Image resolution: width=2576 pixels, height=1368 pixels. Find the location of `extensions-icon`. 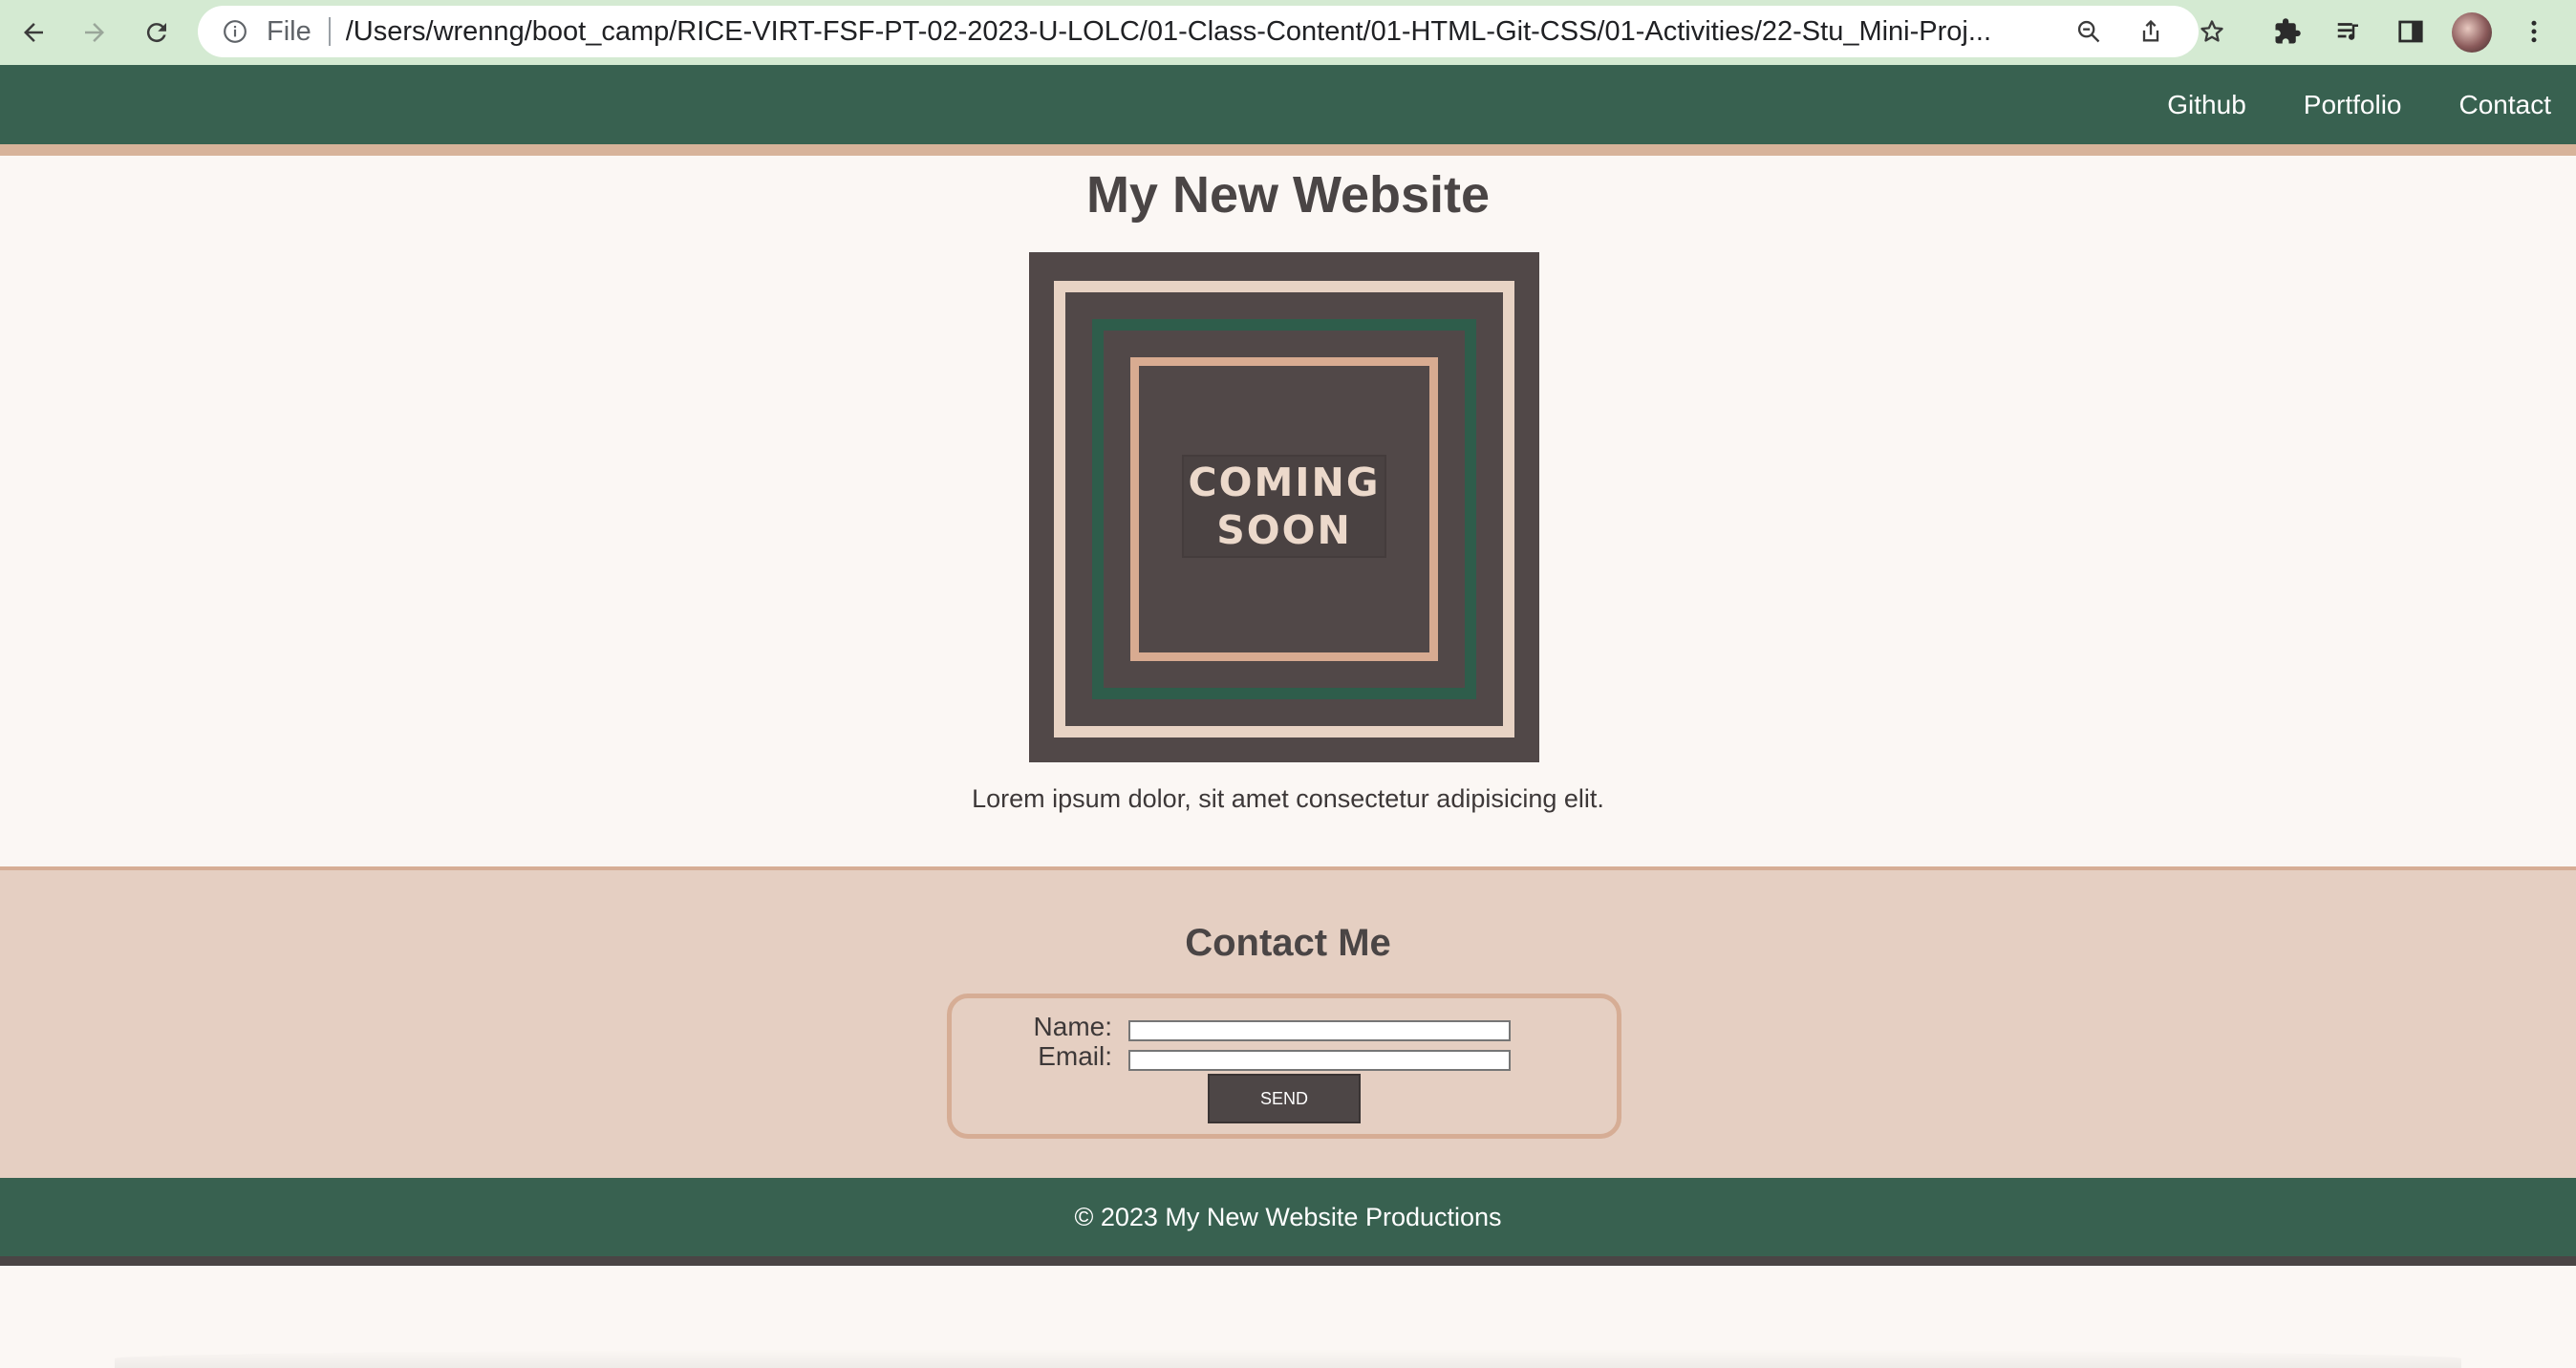

extensions-icon is located at coordinates (2287, 31).